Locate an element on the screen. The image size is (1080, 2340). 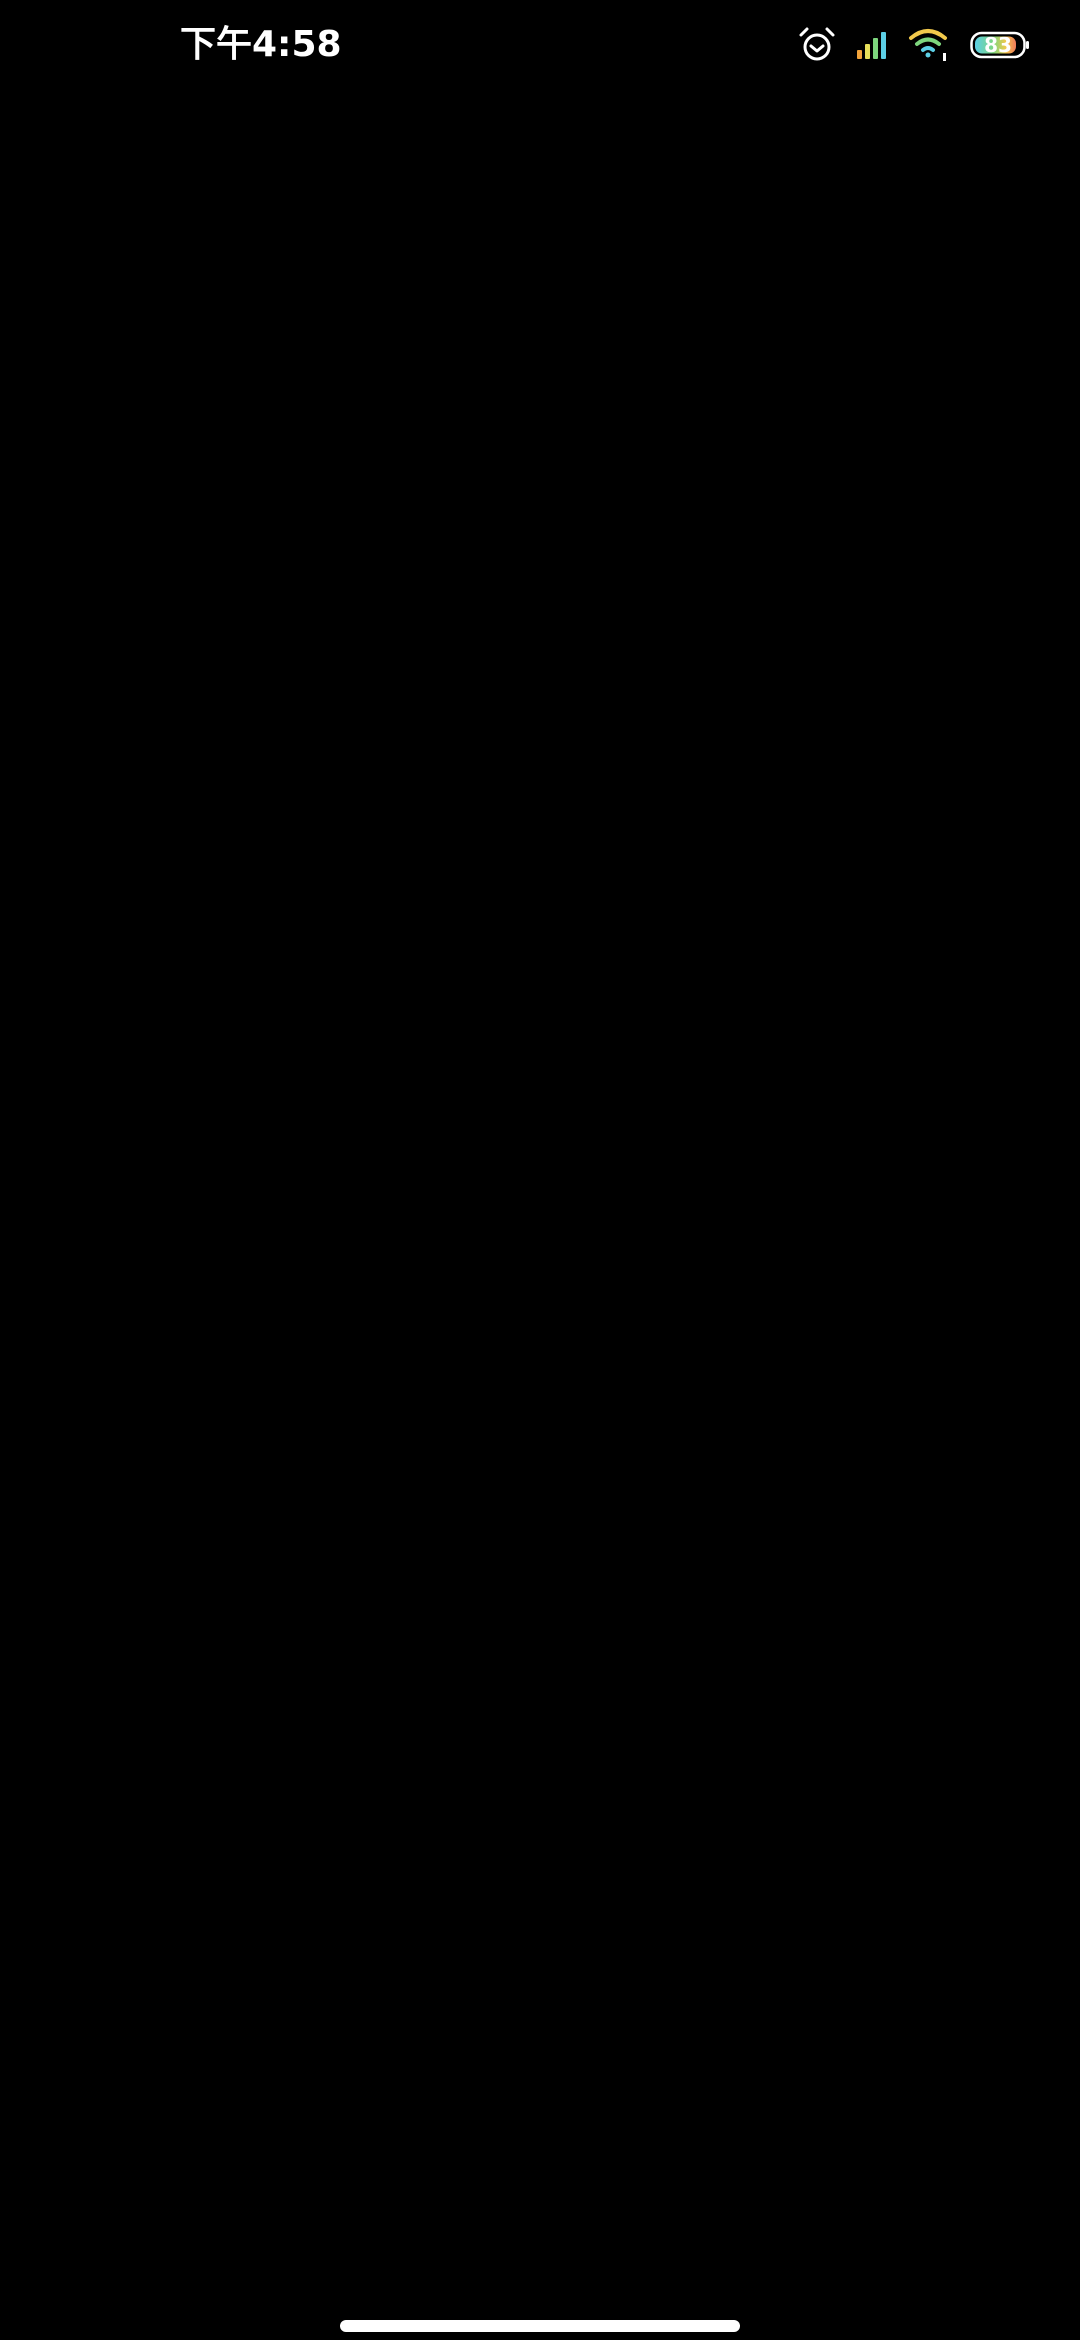
battery-icon: 83 is located at coordinates (1000, 45).